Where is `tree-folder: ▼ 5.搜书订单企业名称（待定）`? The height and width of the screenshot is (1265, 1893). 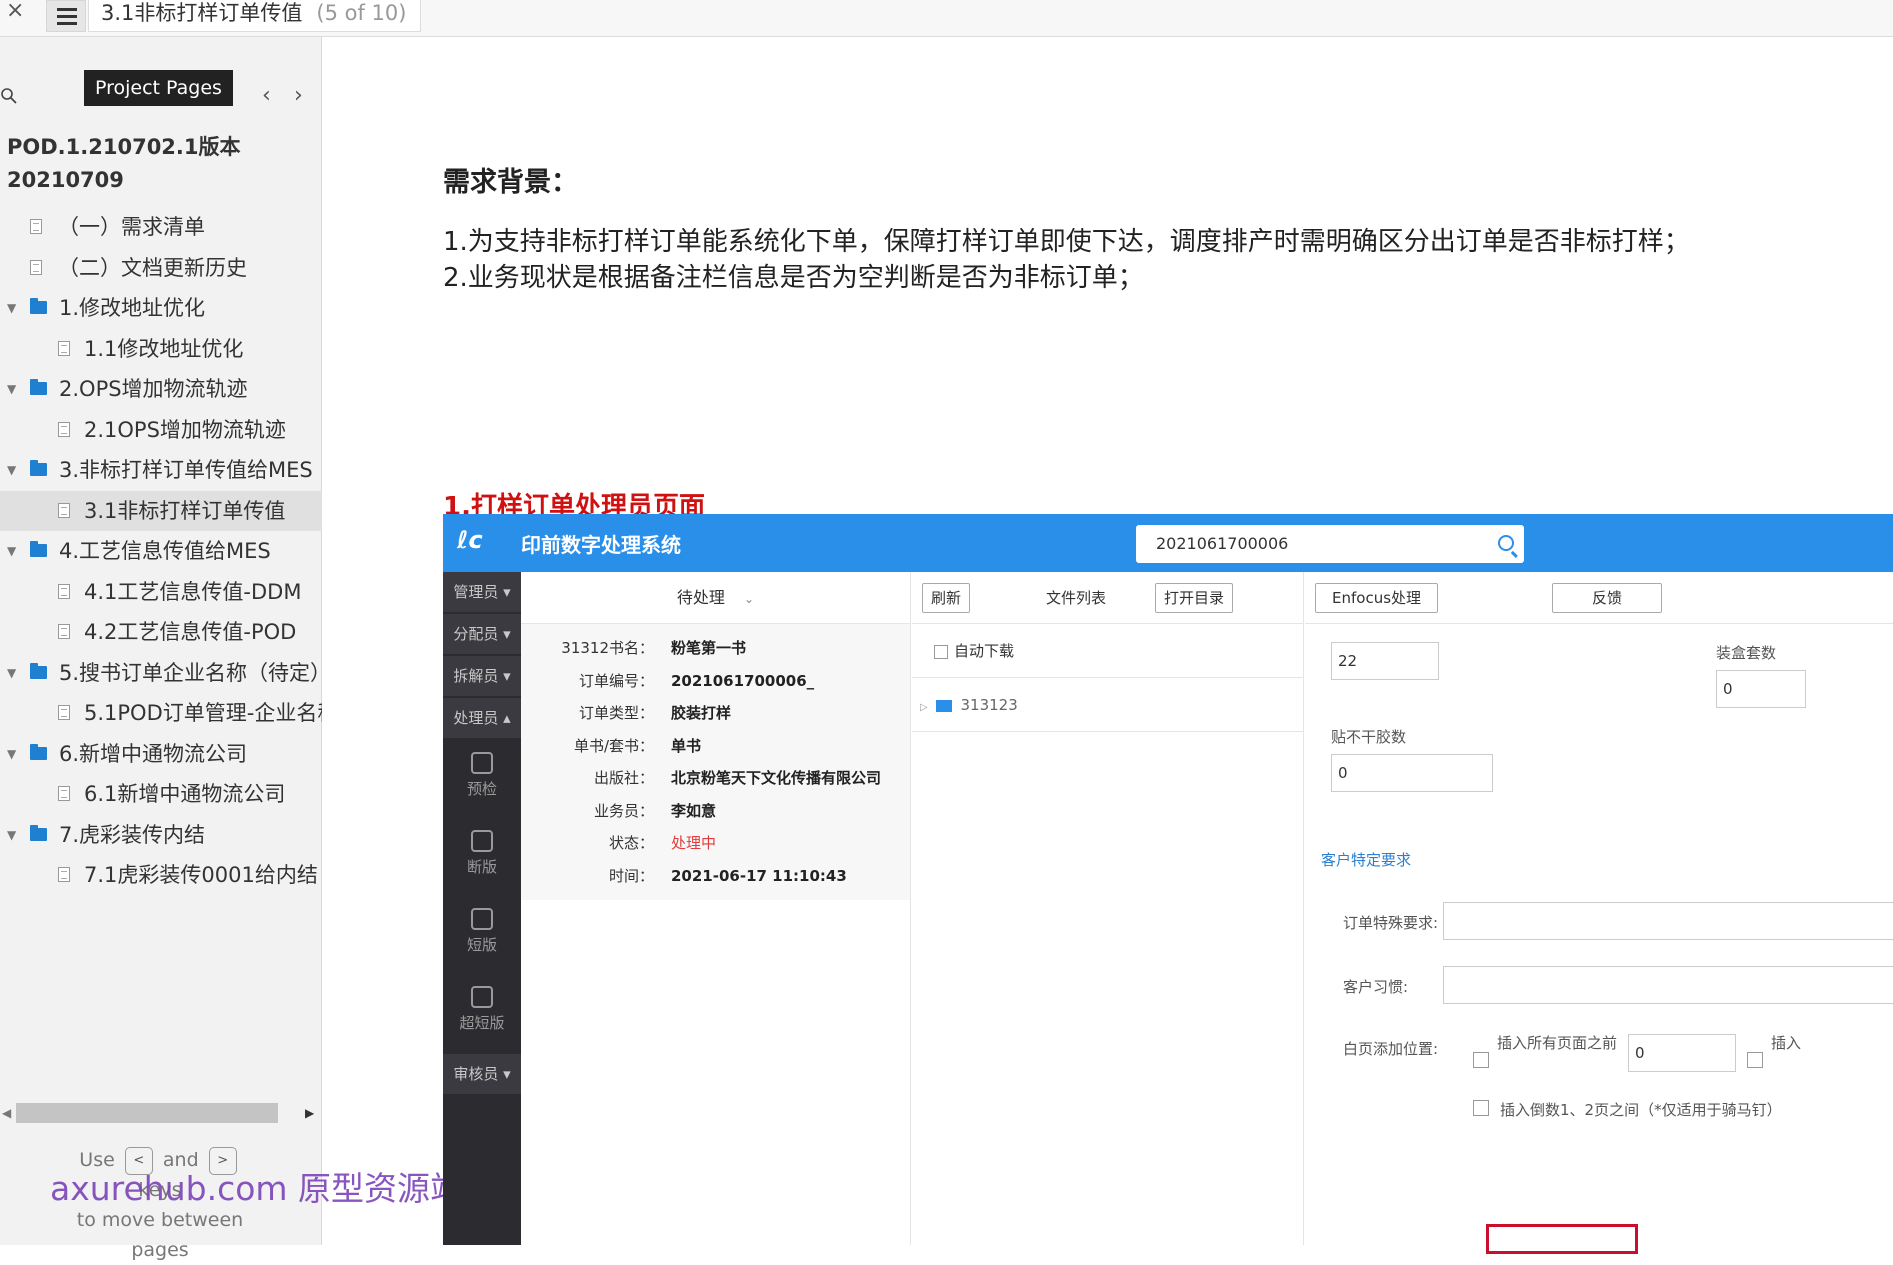
tree-folder: ▼ 5.搜书订单企业名称（待定） is located at coordinates (161, 673).